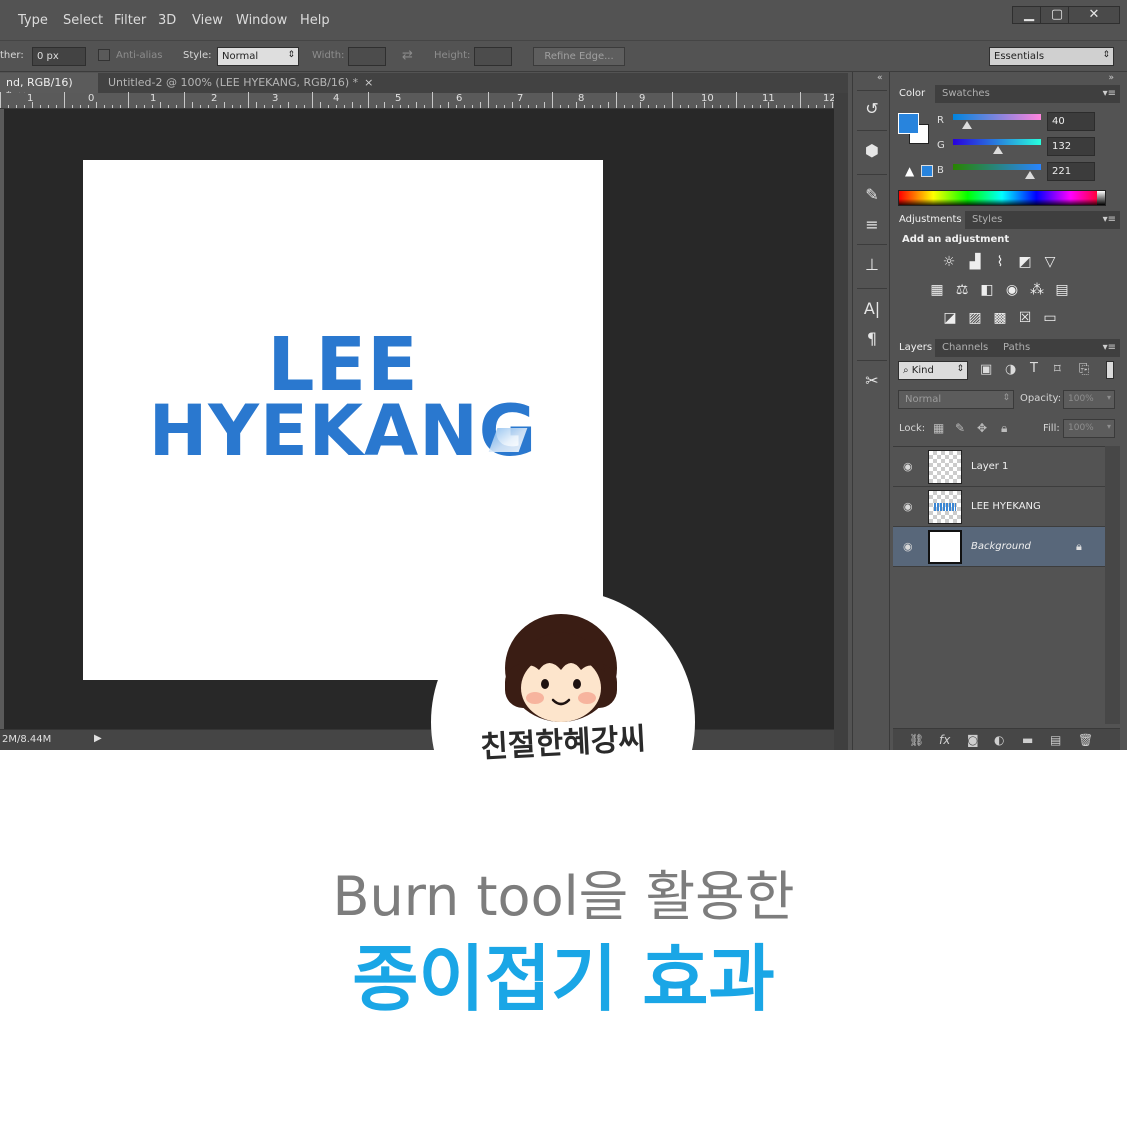 Image resolution: width=1127 pixels, height=1127 pixels. What do you see at coordinates (98, 738) in the screenshot?
I see `status-menu-arrow-icon: ▶` at bounding box center [98, 738].